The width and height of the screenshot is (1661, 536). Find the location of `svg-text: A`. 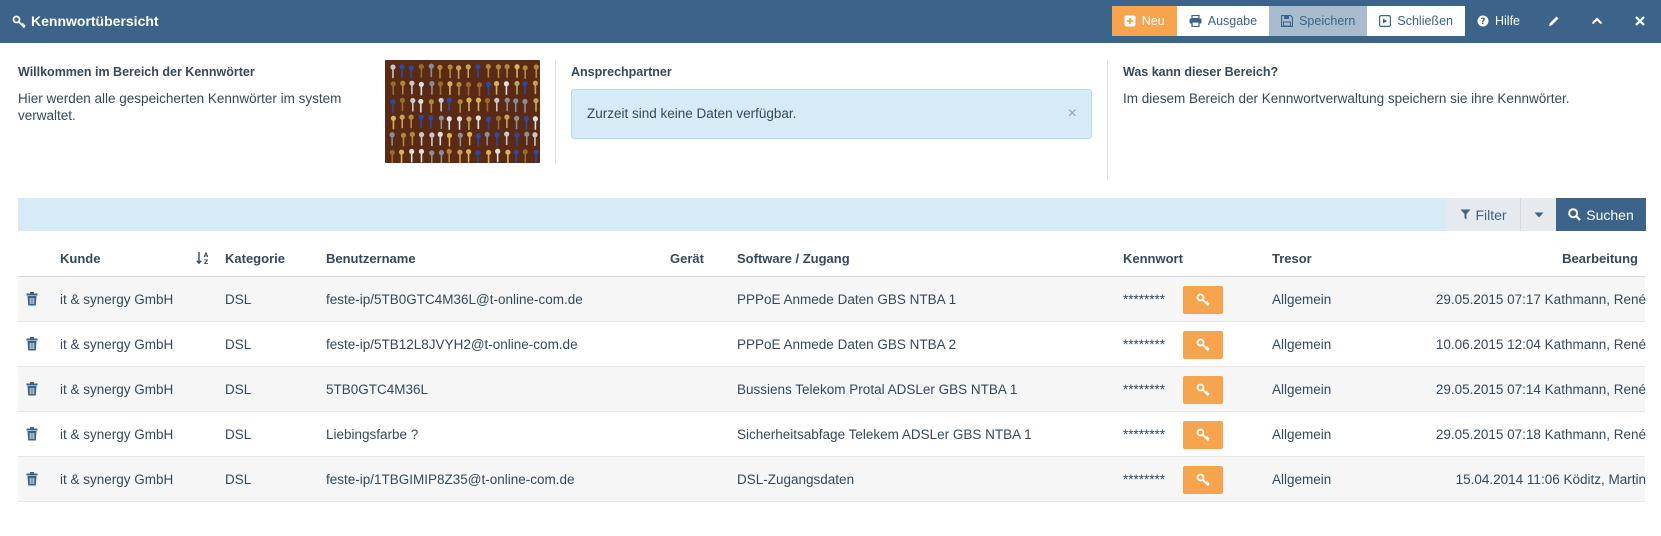

svg-text: A is located at coordinates (206, 255).